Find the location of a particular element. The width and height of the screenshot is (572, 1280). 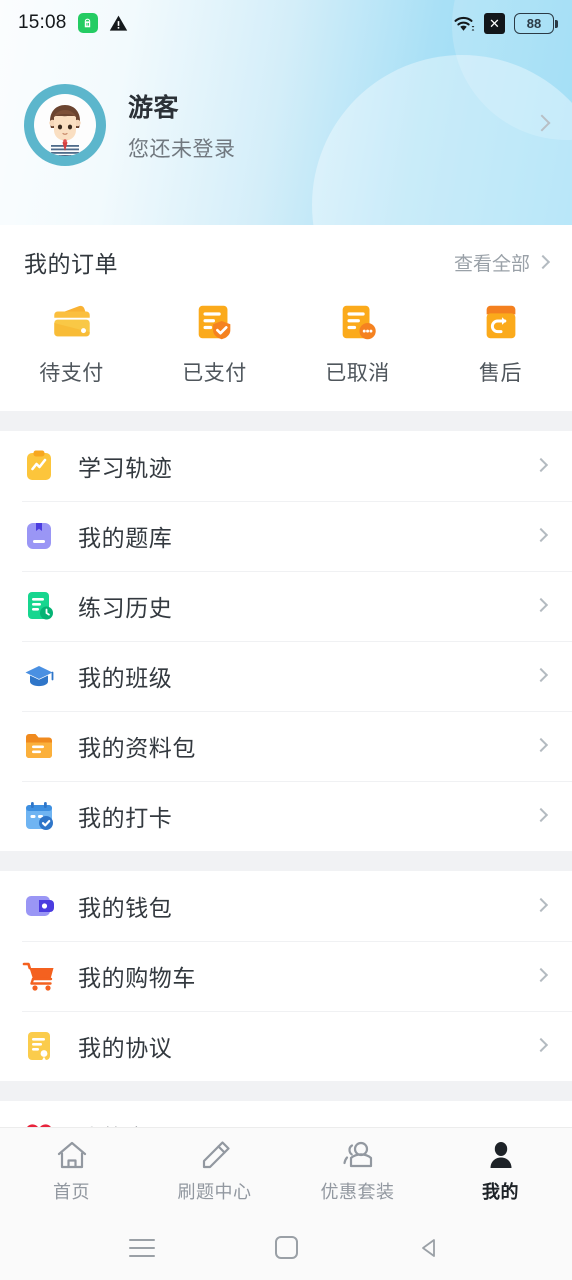

folder-icon is located at coordinates (39, 746).